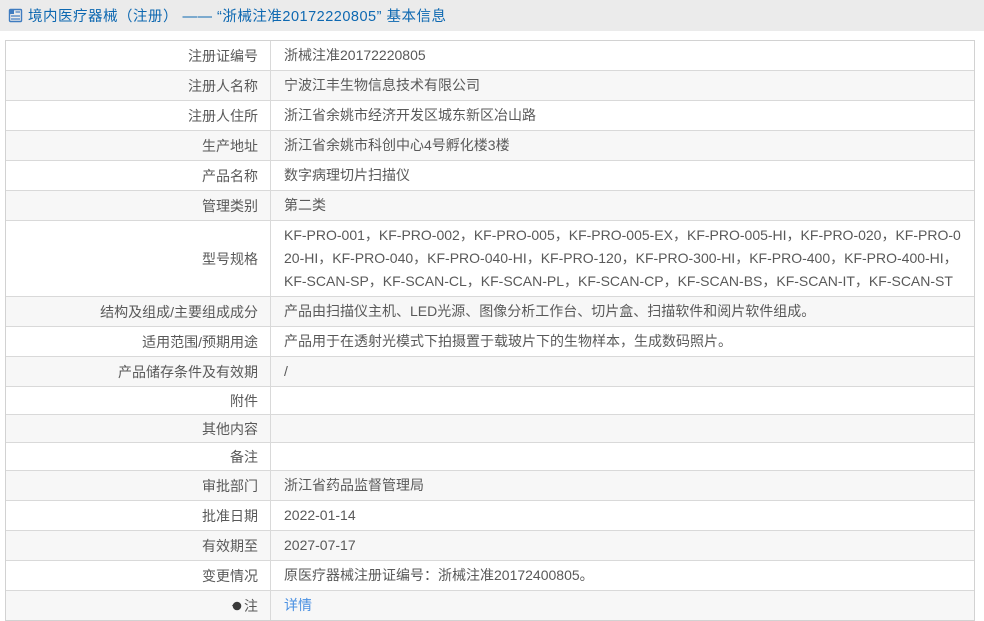  I want to click on page-title: 境内医疗器械（注册） —— “浙械注准20172220805” 基本信息, so click(237, 17).